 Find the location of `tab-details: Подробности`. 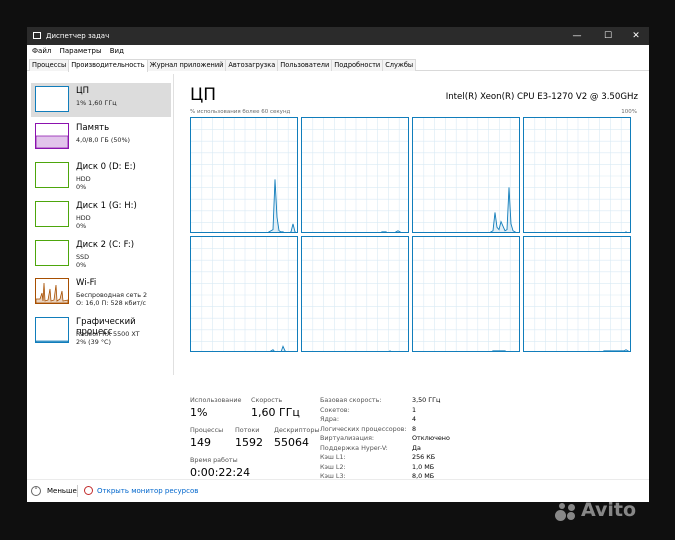

tab-details: Подробности is located at coordinates (357, 65).